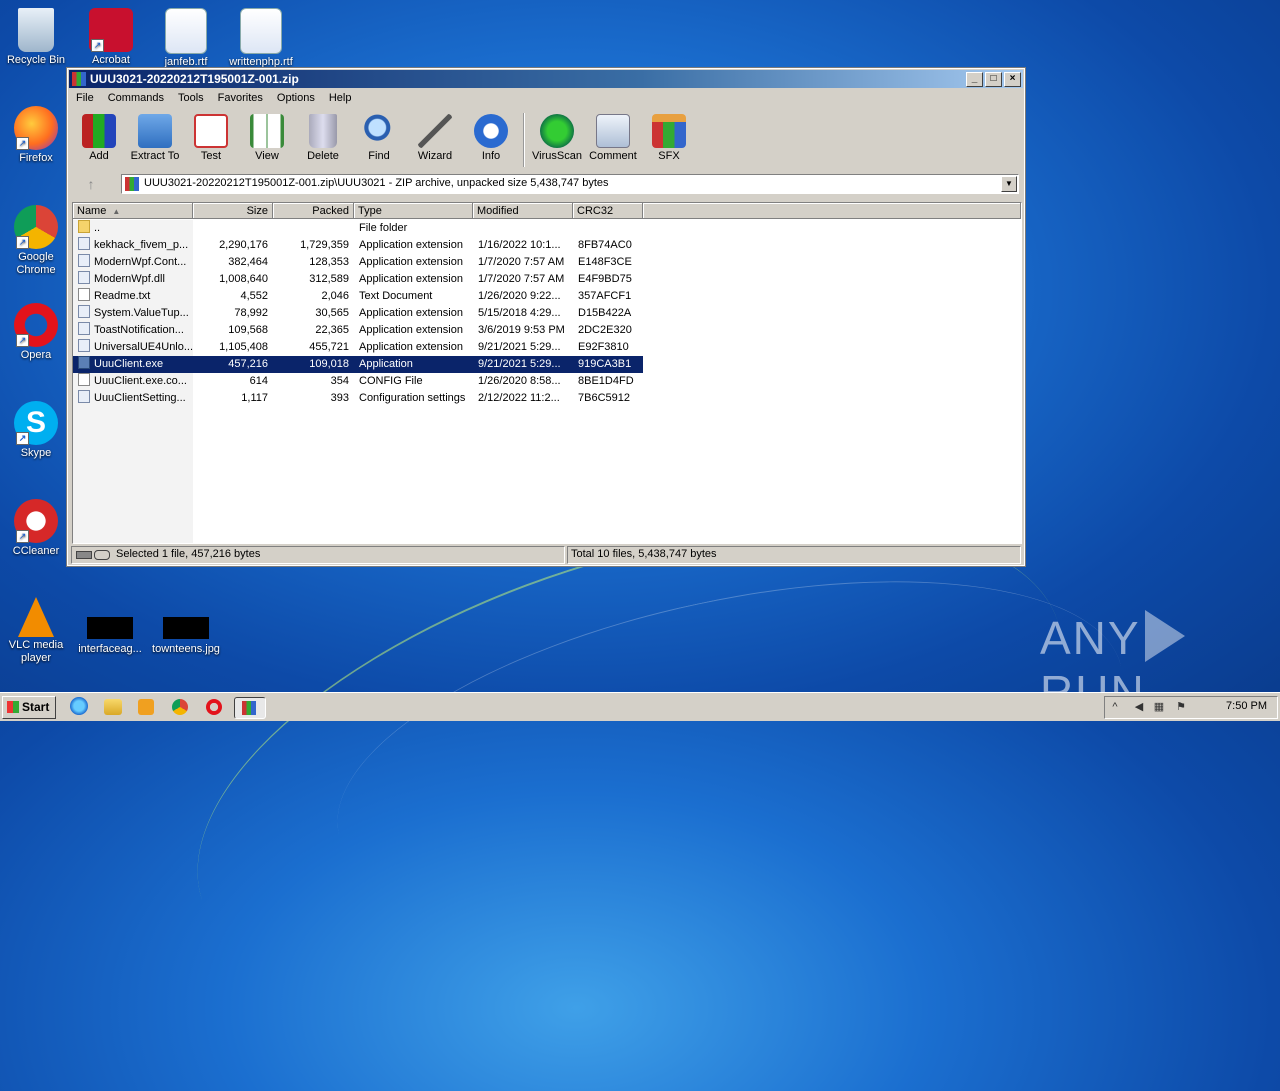 The width and height of the screenshot is (1280, 1091). I want to click on comment-icon, so click(613, 131).